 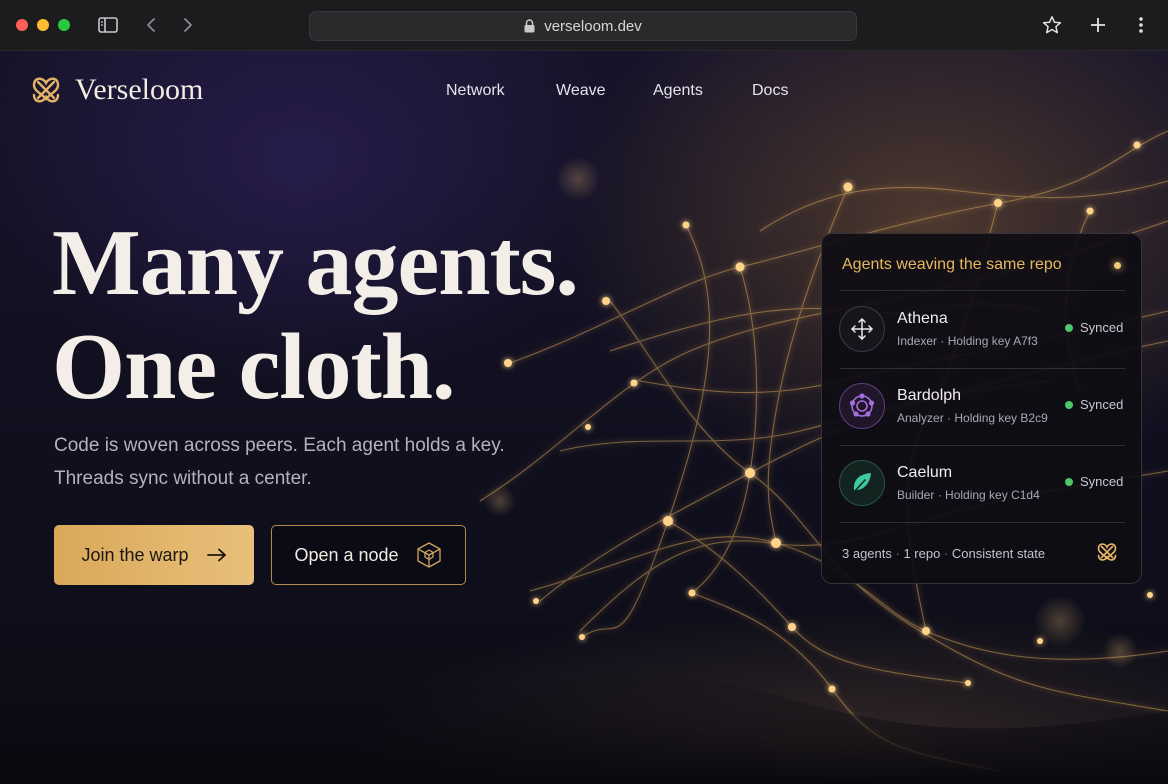 I want to click on back-icon, so click(x=151, y=25).